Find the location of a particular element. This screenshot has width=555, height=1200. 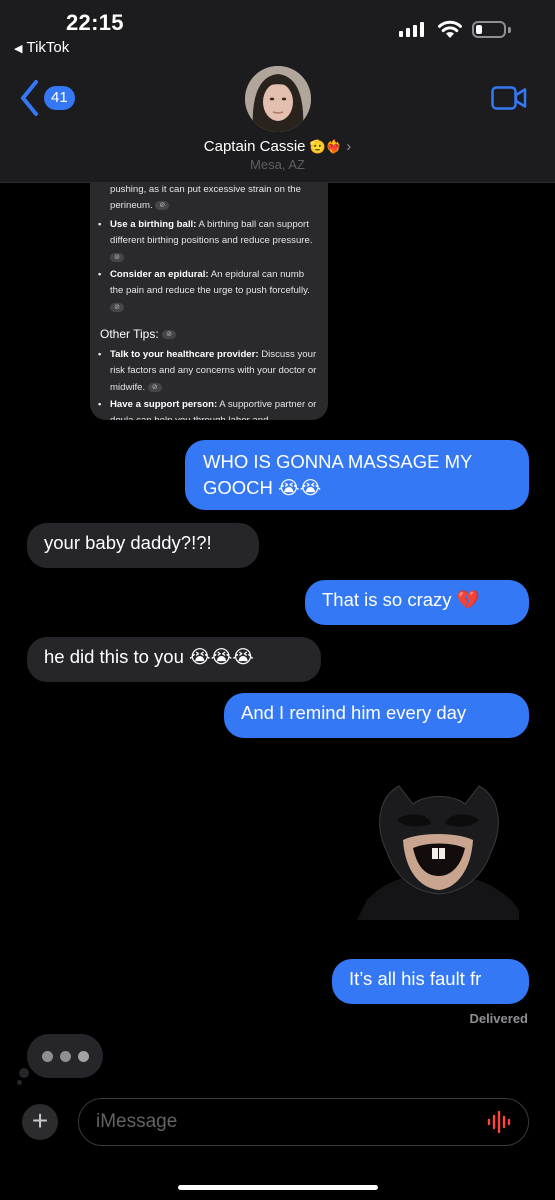

imessage-input is located at coordinates (303, 1122).